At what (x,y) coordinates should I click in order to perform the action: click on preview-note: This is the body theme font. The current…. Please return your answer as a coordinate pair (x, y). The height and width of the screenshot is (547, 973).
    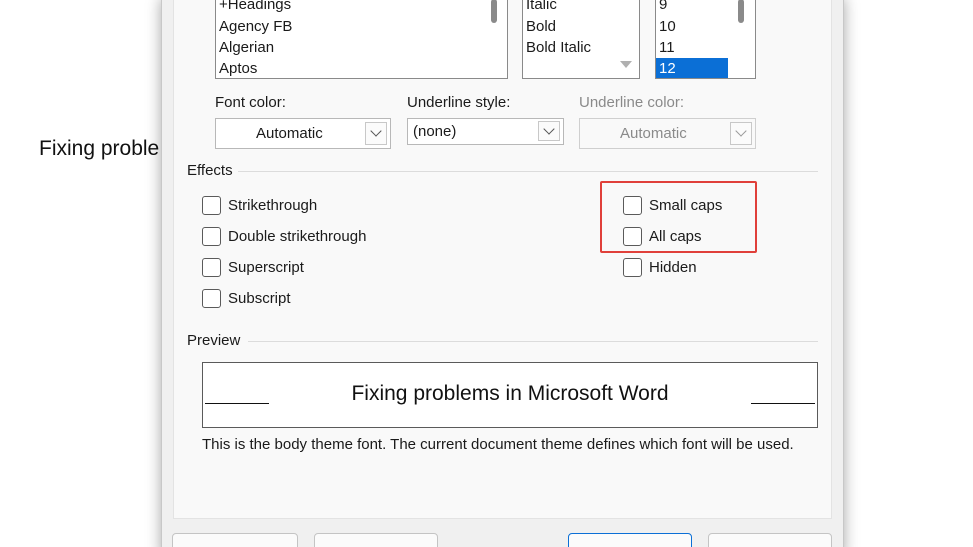
    Looking at the image, I should click on (498, 444).